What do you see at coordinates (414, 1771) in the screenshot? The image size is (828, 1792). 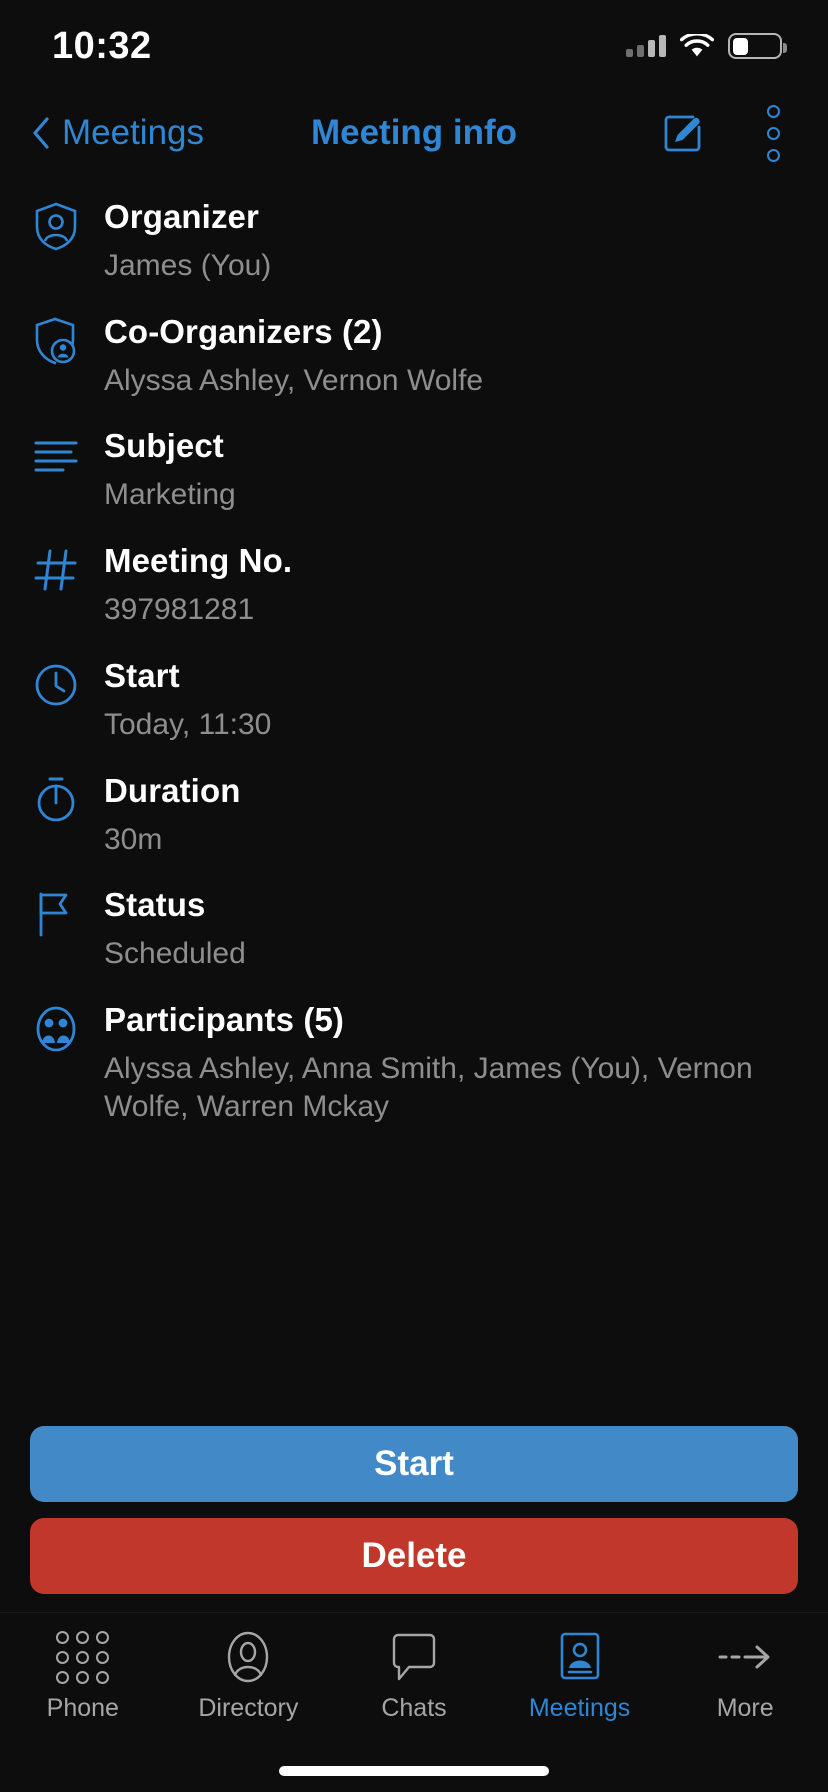 I see `home-indicator` at bounding box center [414, 1771].